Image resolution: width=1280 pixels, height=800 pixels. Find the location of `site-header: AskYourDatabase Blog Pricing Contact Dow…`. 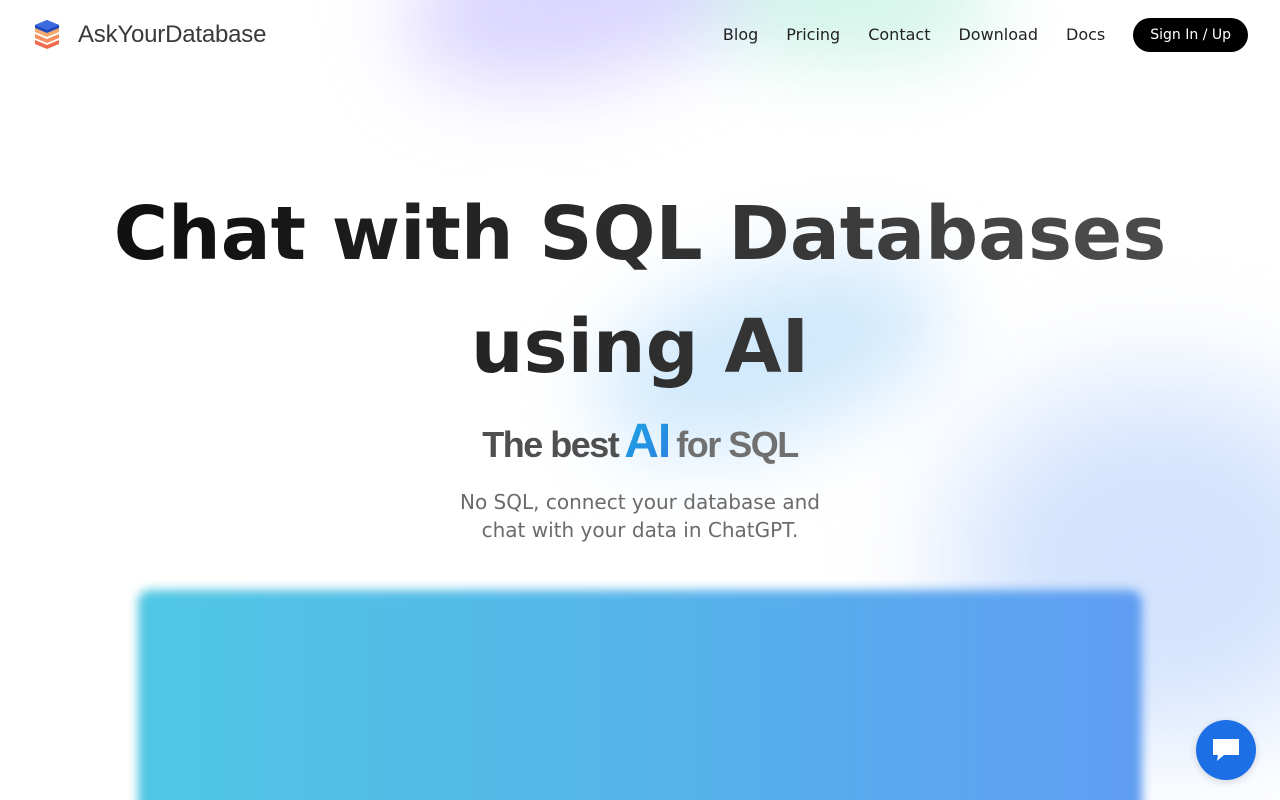

site-header: AskYourDatabase Blog Pricing Contact Dow… is located at coordinates (640, 35).